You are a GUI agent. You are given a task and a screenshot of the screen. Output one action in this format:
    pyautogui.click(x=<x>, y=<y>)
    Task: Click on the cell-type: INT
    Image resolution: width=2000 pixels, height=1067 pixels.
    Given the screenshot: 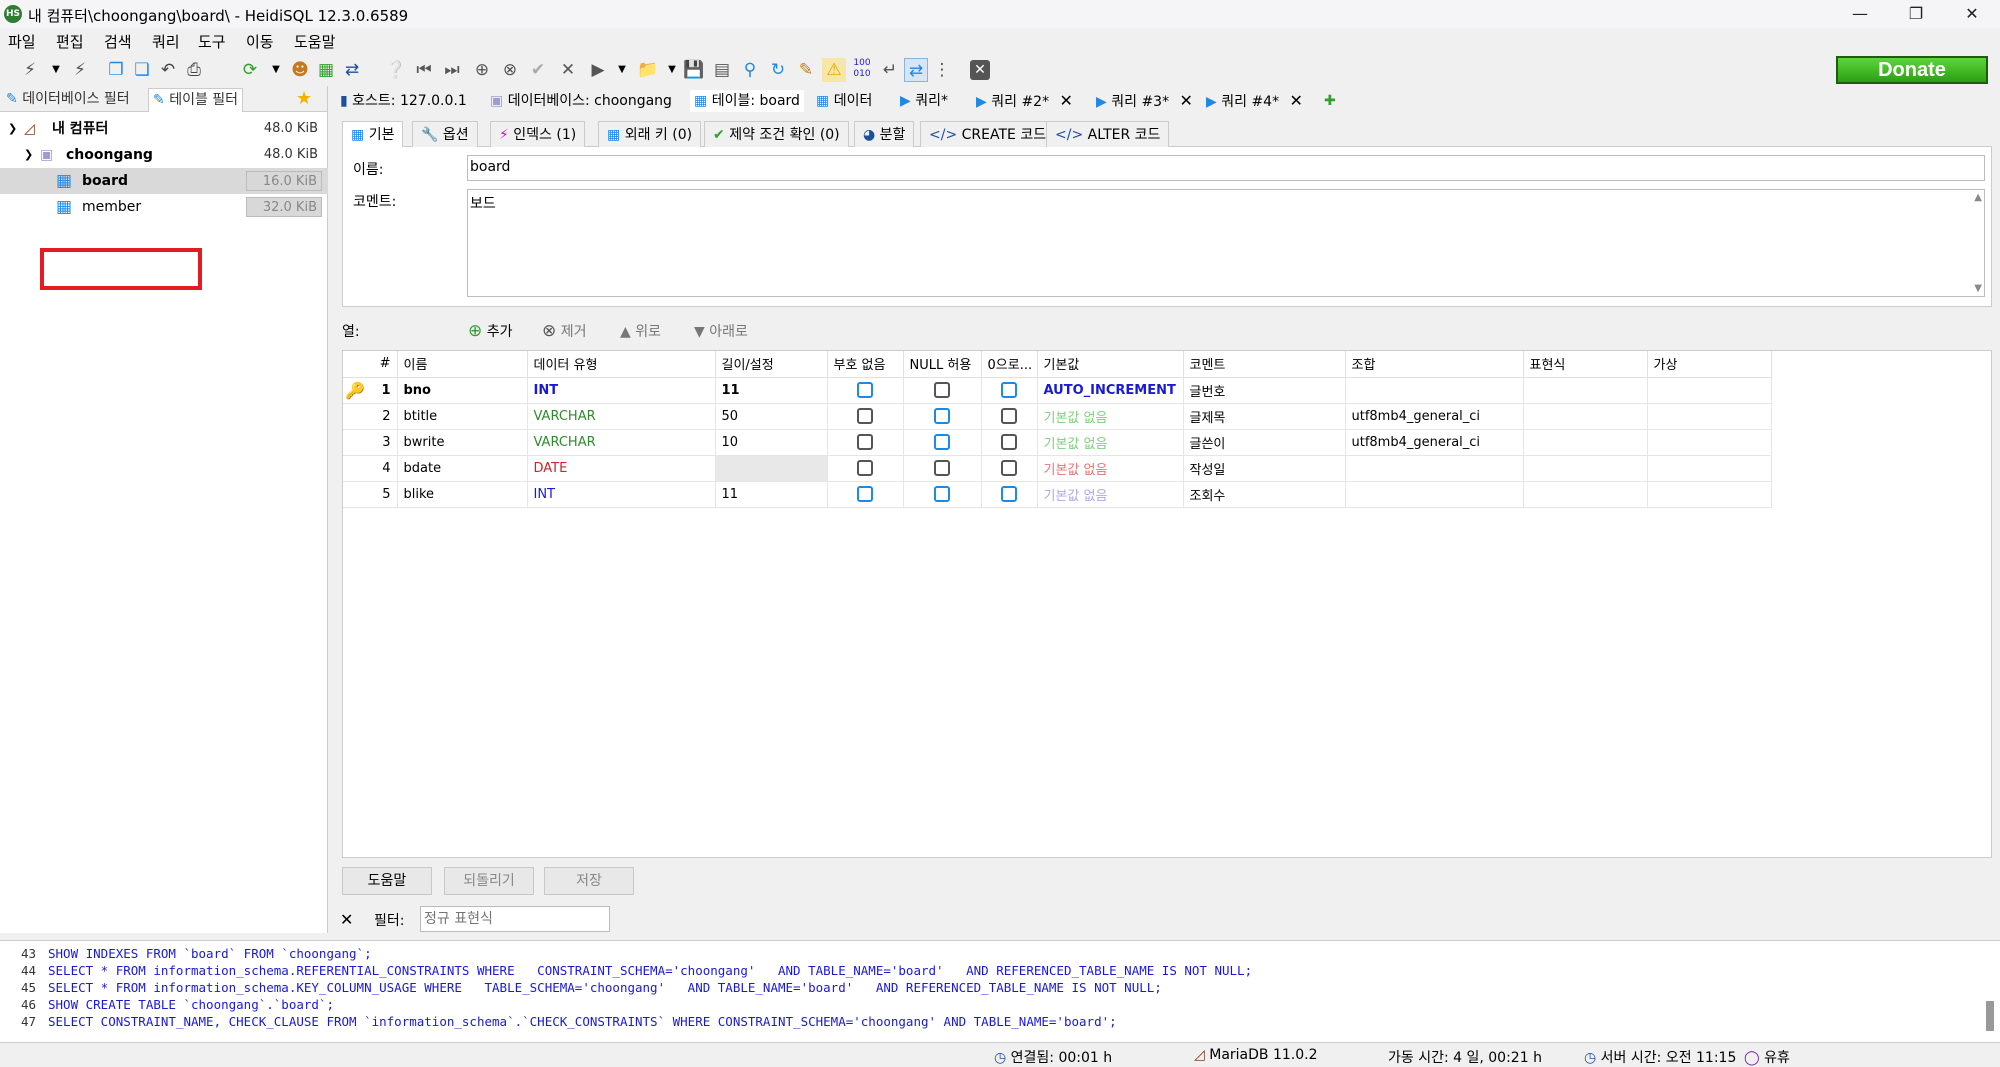 What is the action you would take?
    pyautogui.click(x=621, y=390)
    